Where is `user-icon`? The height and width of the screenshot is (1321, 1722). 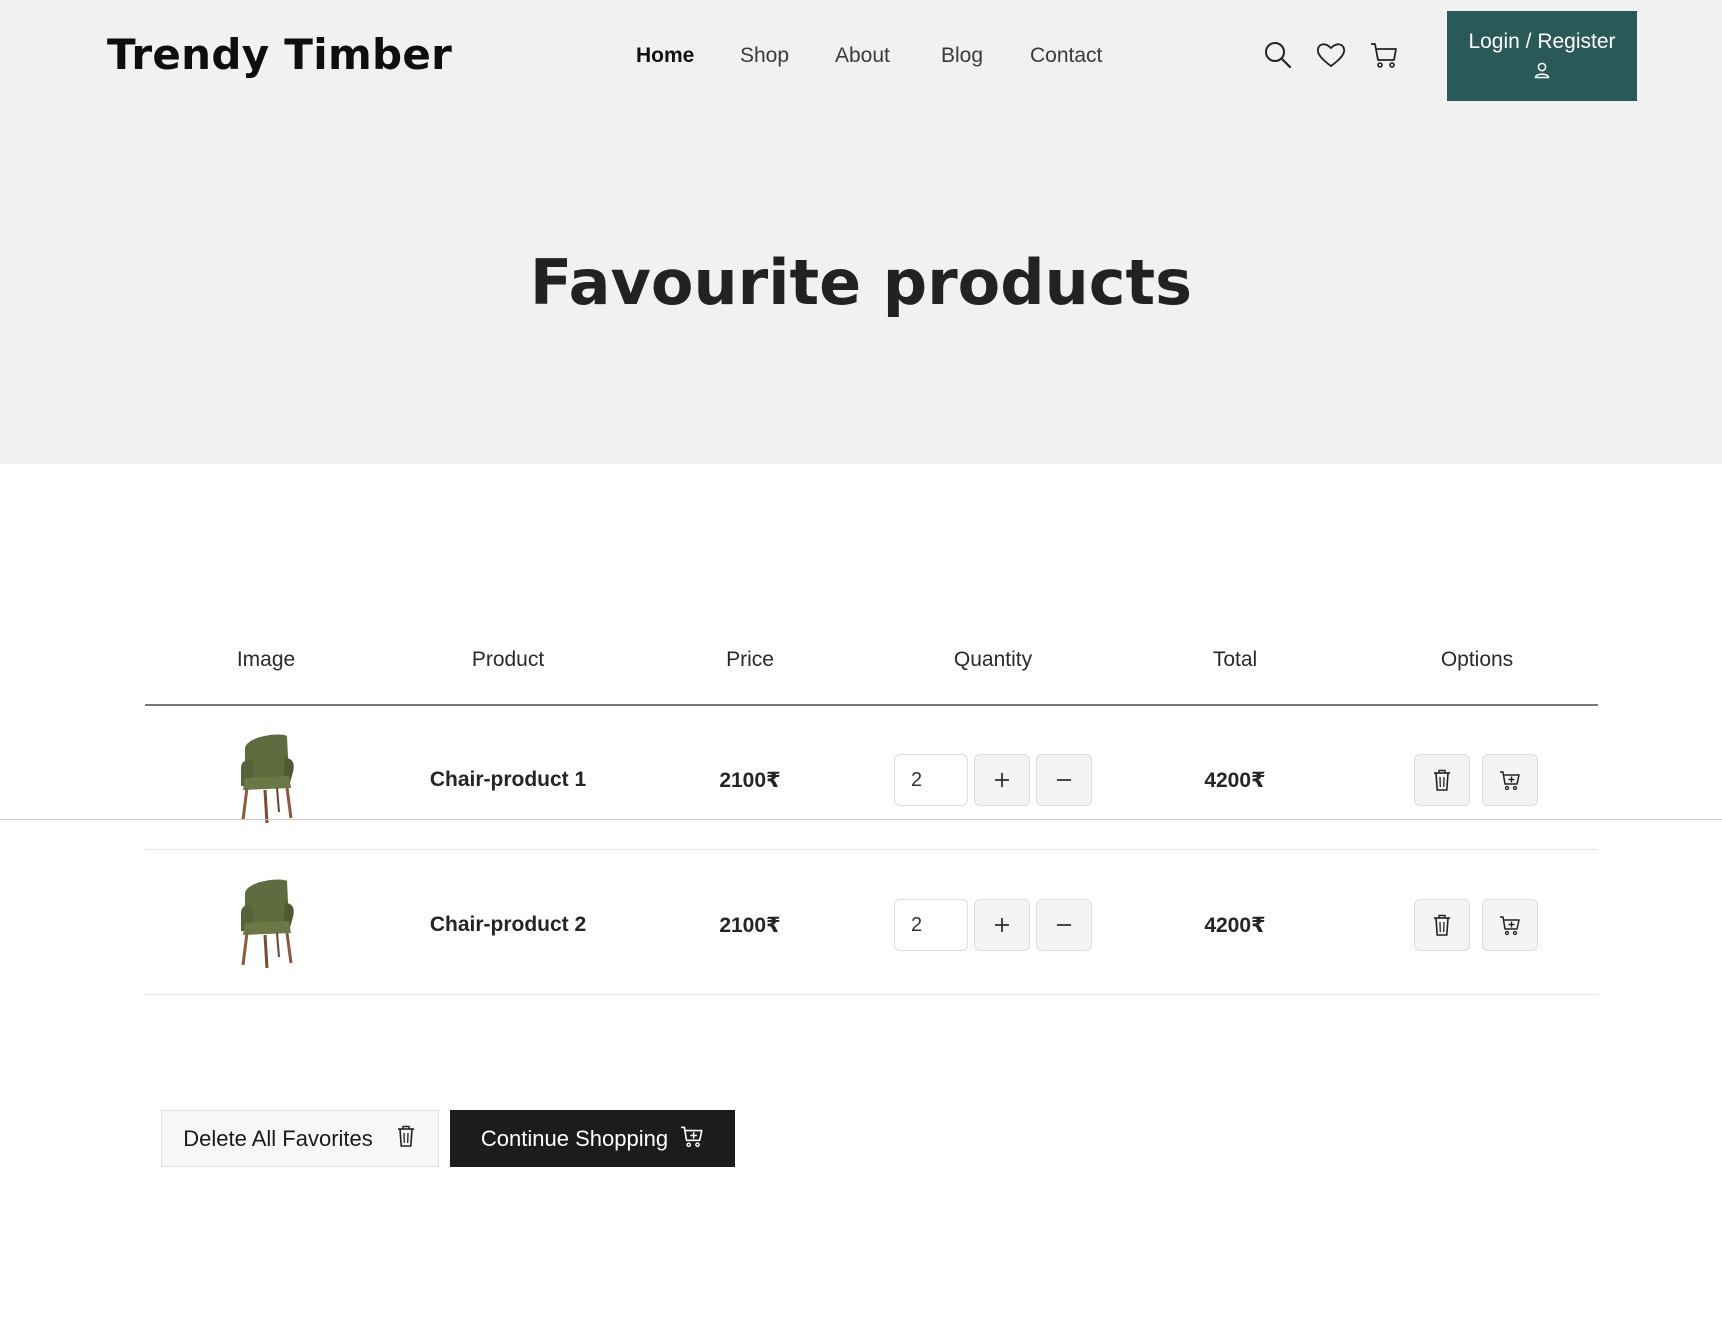
user-icon is located at coordinates (1542, 72).